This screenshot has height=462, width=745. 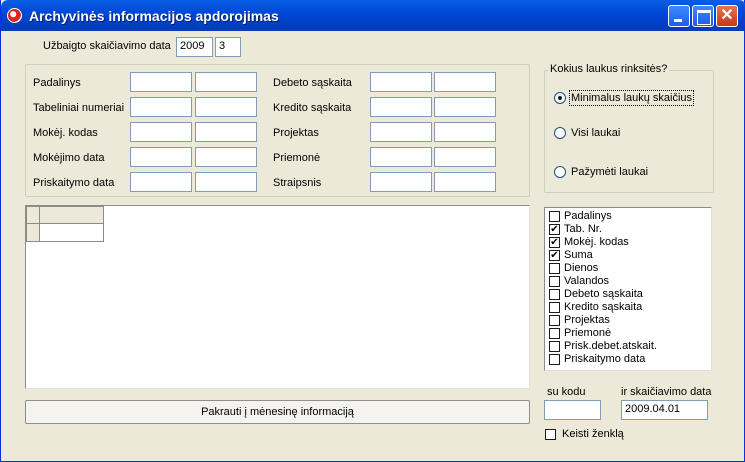 I want to click on close-button: ✕, so click(x=727, y=16).